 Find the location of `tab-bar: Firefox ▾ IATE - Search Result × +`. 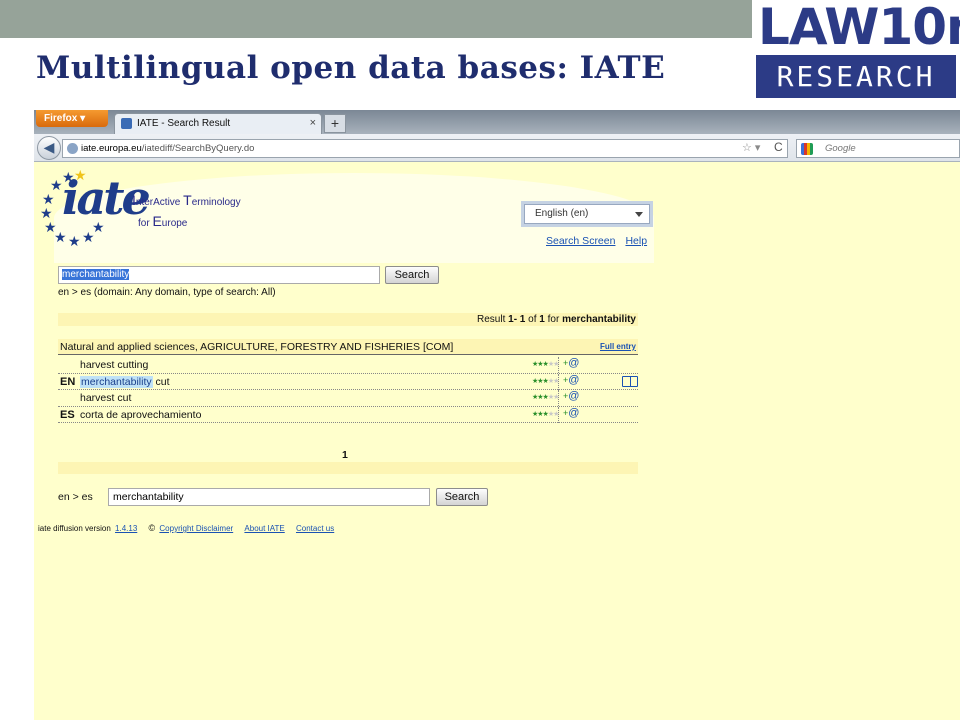

tab-bar: Firefox ▾ IATE - Search Result × + is located at coordinates (497, 122).